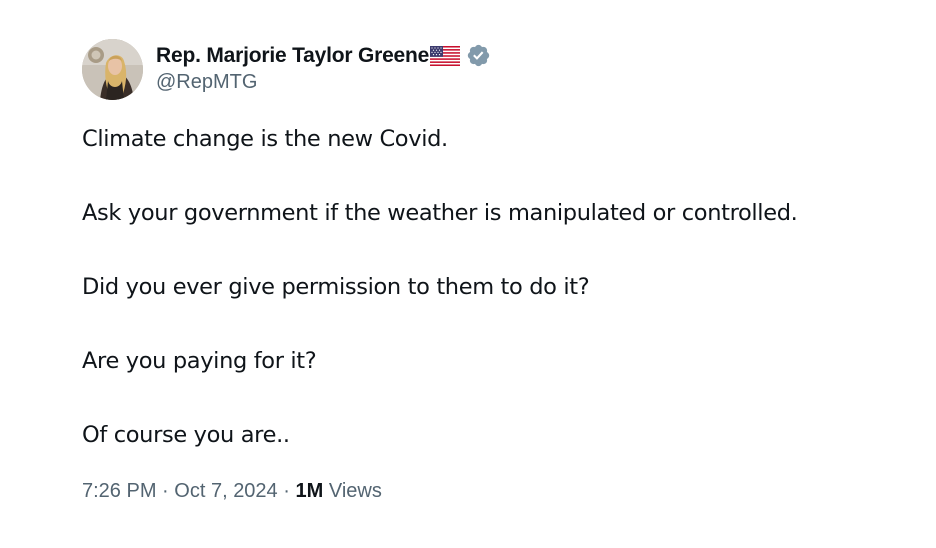  What do you see at coordinates (323, 82) in the screenshot?
I see `author-handle: @RepMTG` at bounding box center [323, 82].